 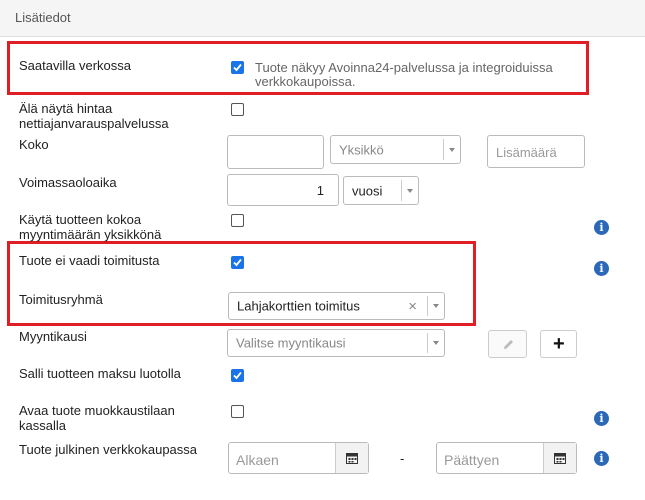 I want to click on alkaen-date-input: Alkaen, so click(x=298, y=458).